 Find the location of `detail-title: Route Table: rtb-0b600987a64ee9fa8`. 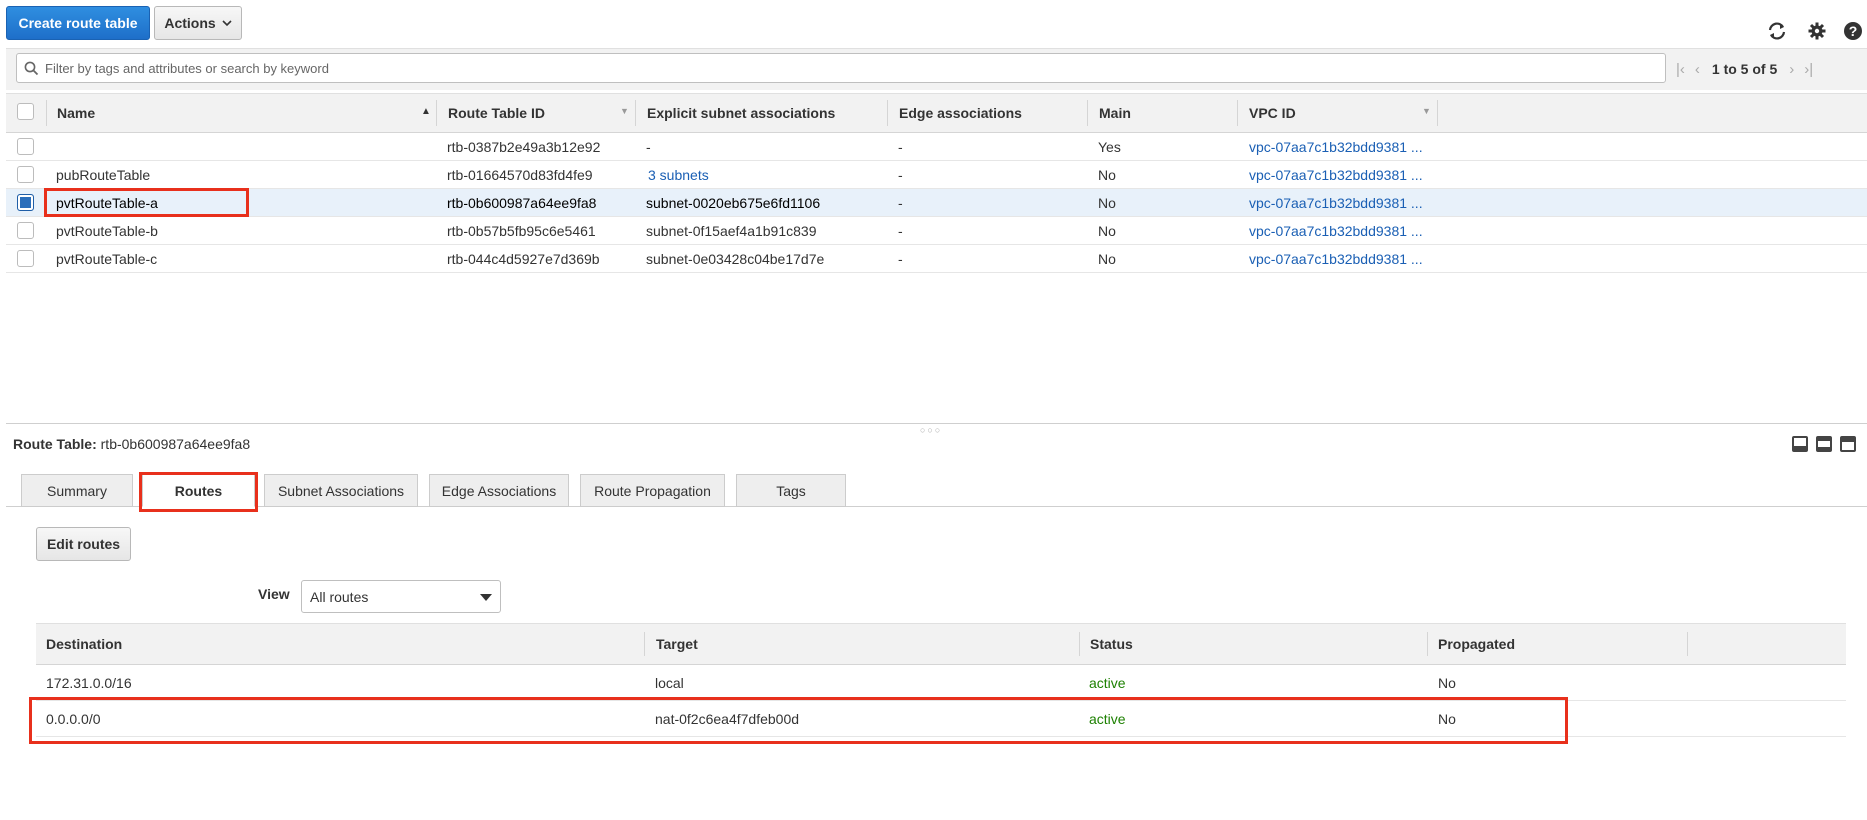

detail-title: Route Table: rtb-0b600987a64ee9fa8 is located at coordinates (131, 444).